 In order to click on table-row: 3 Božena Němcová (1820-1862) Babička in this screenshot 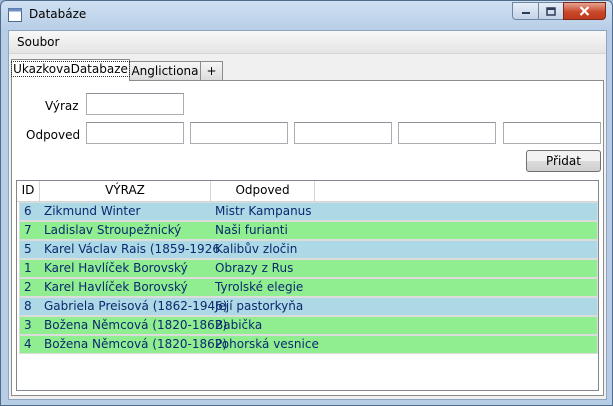, I will do `click(308, 325)`.